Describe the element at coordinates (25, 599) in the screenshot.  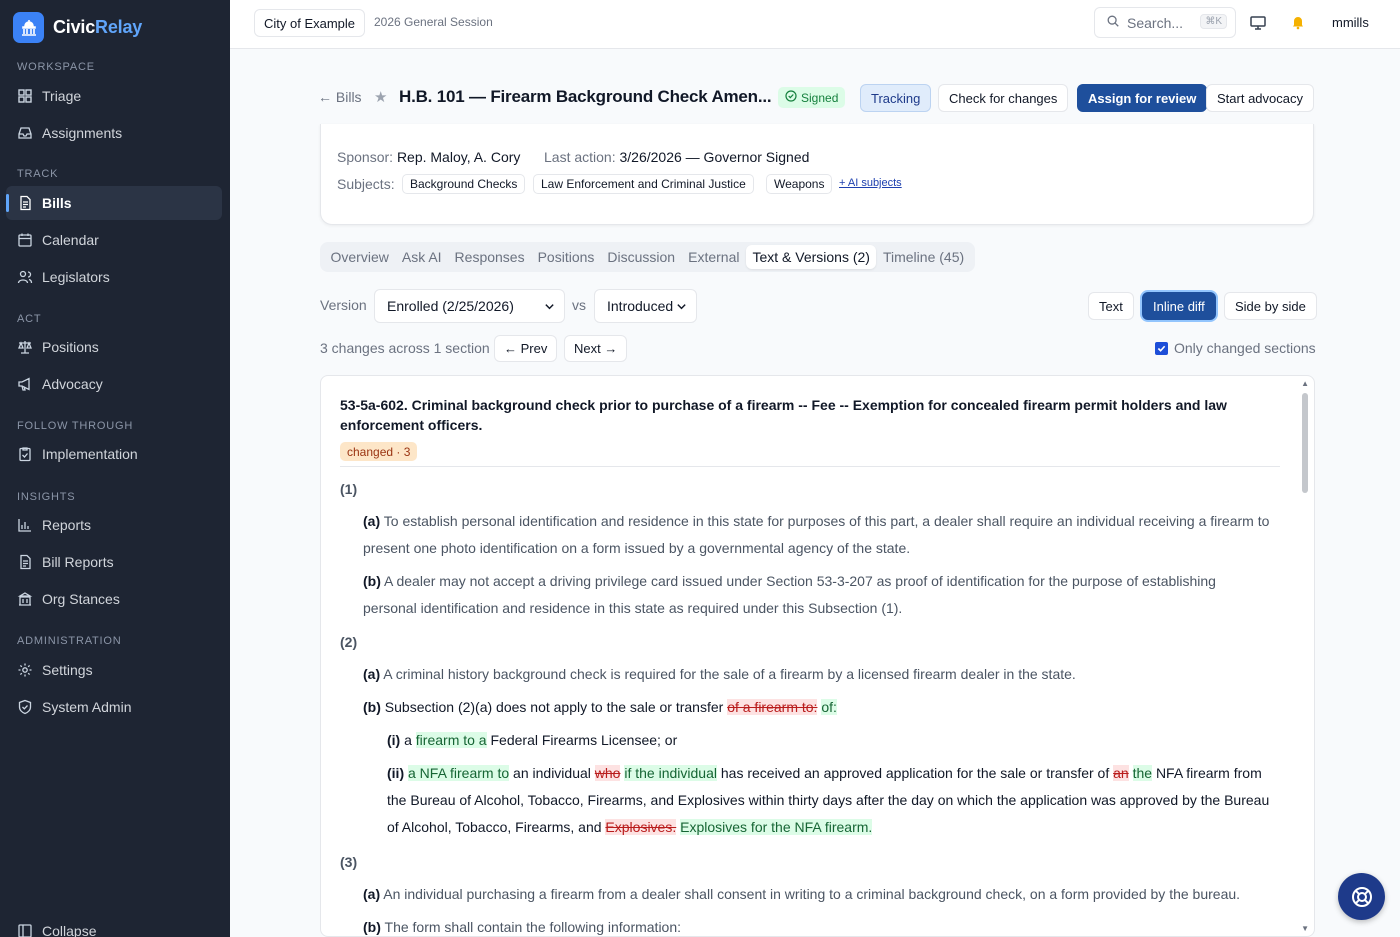
I see `building-icon` at that location.